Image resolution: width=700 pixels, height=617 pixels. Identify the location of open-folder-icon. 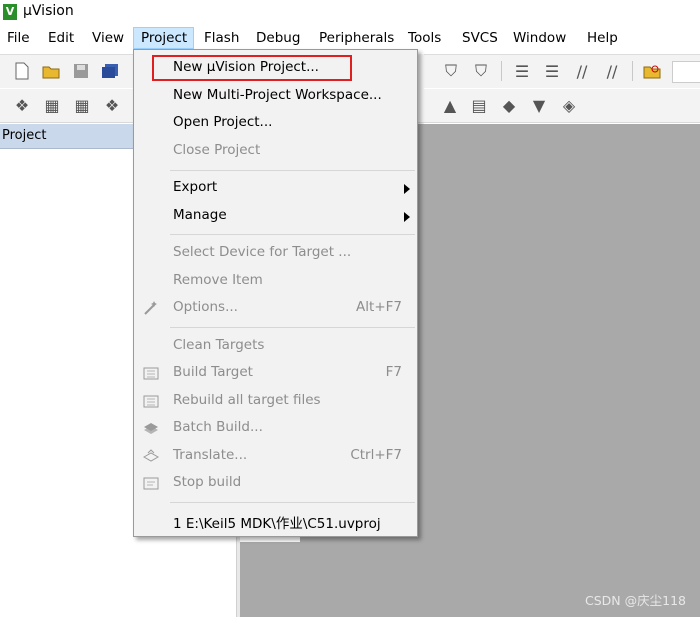
(51, 71).